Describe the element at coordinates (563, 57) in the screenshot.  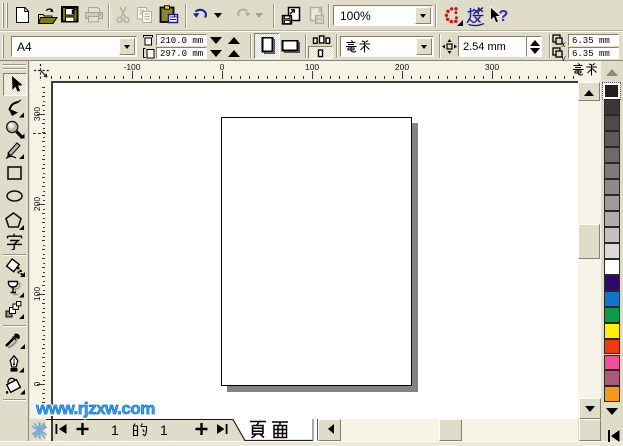
I see `svg-text: y` at that location.